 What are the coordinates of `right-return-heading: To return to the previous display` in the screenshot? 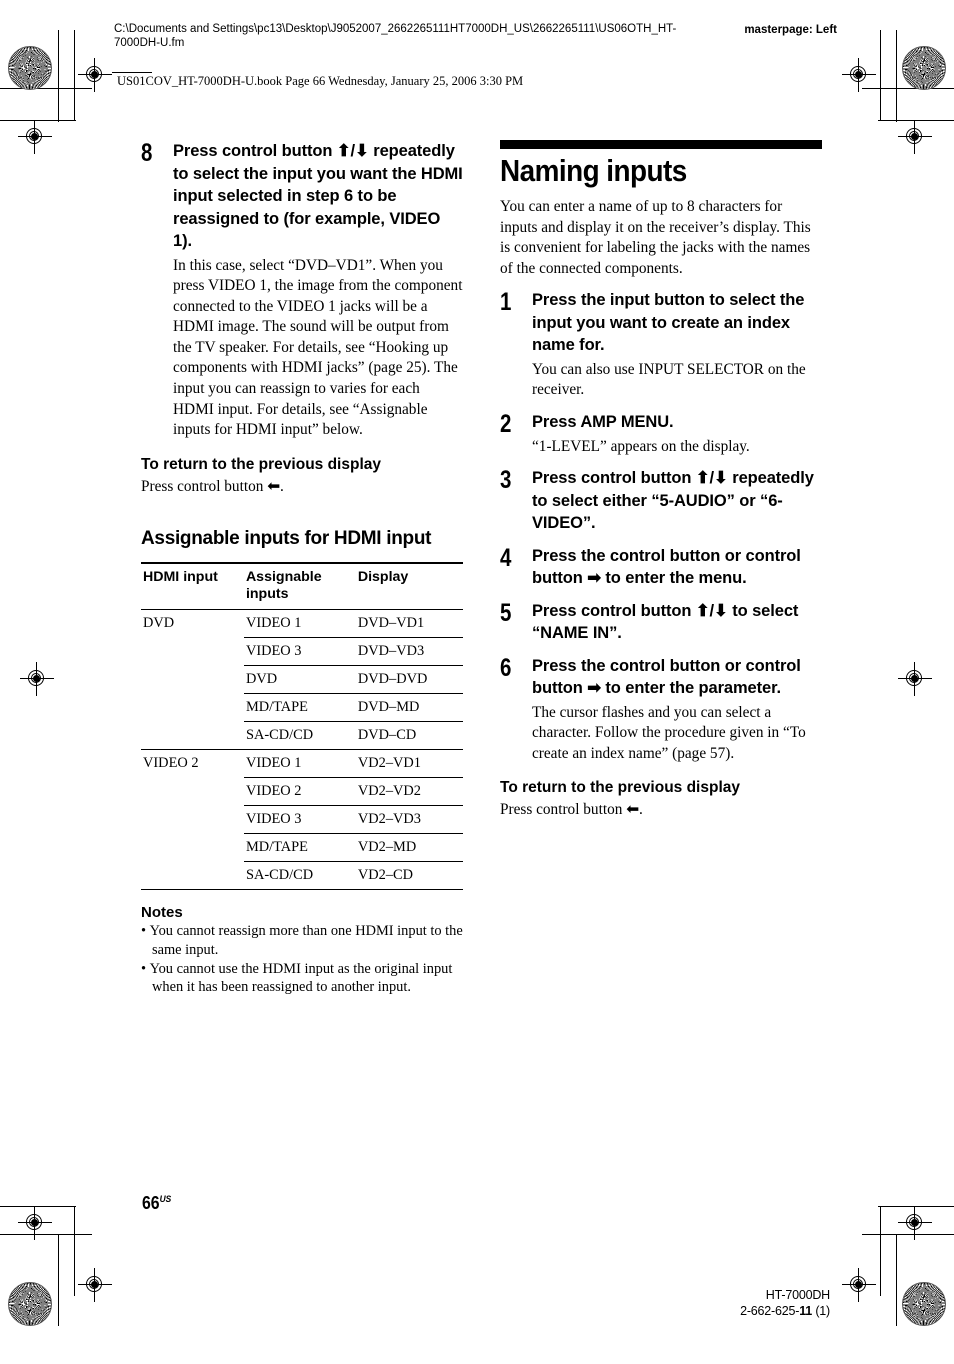 It's located at (620, 788).